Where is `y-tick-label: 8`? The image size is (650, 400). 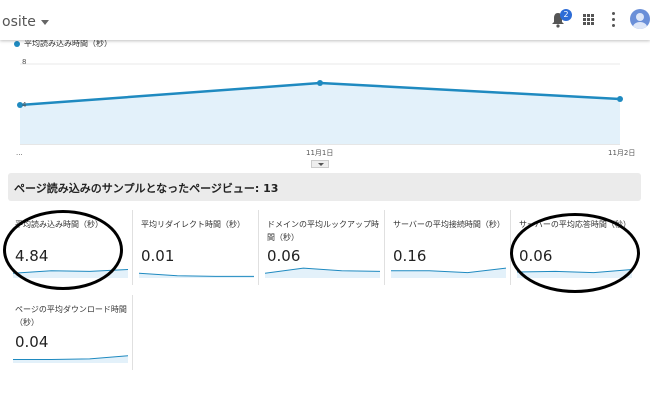
y-tick-label: 8 is located at coordinates (24, 62).